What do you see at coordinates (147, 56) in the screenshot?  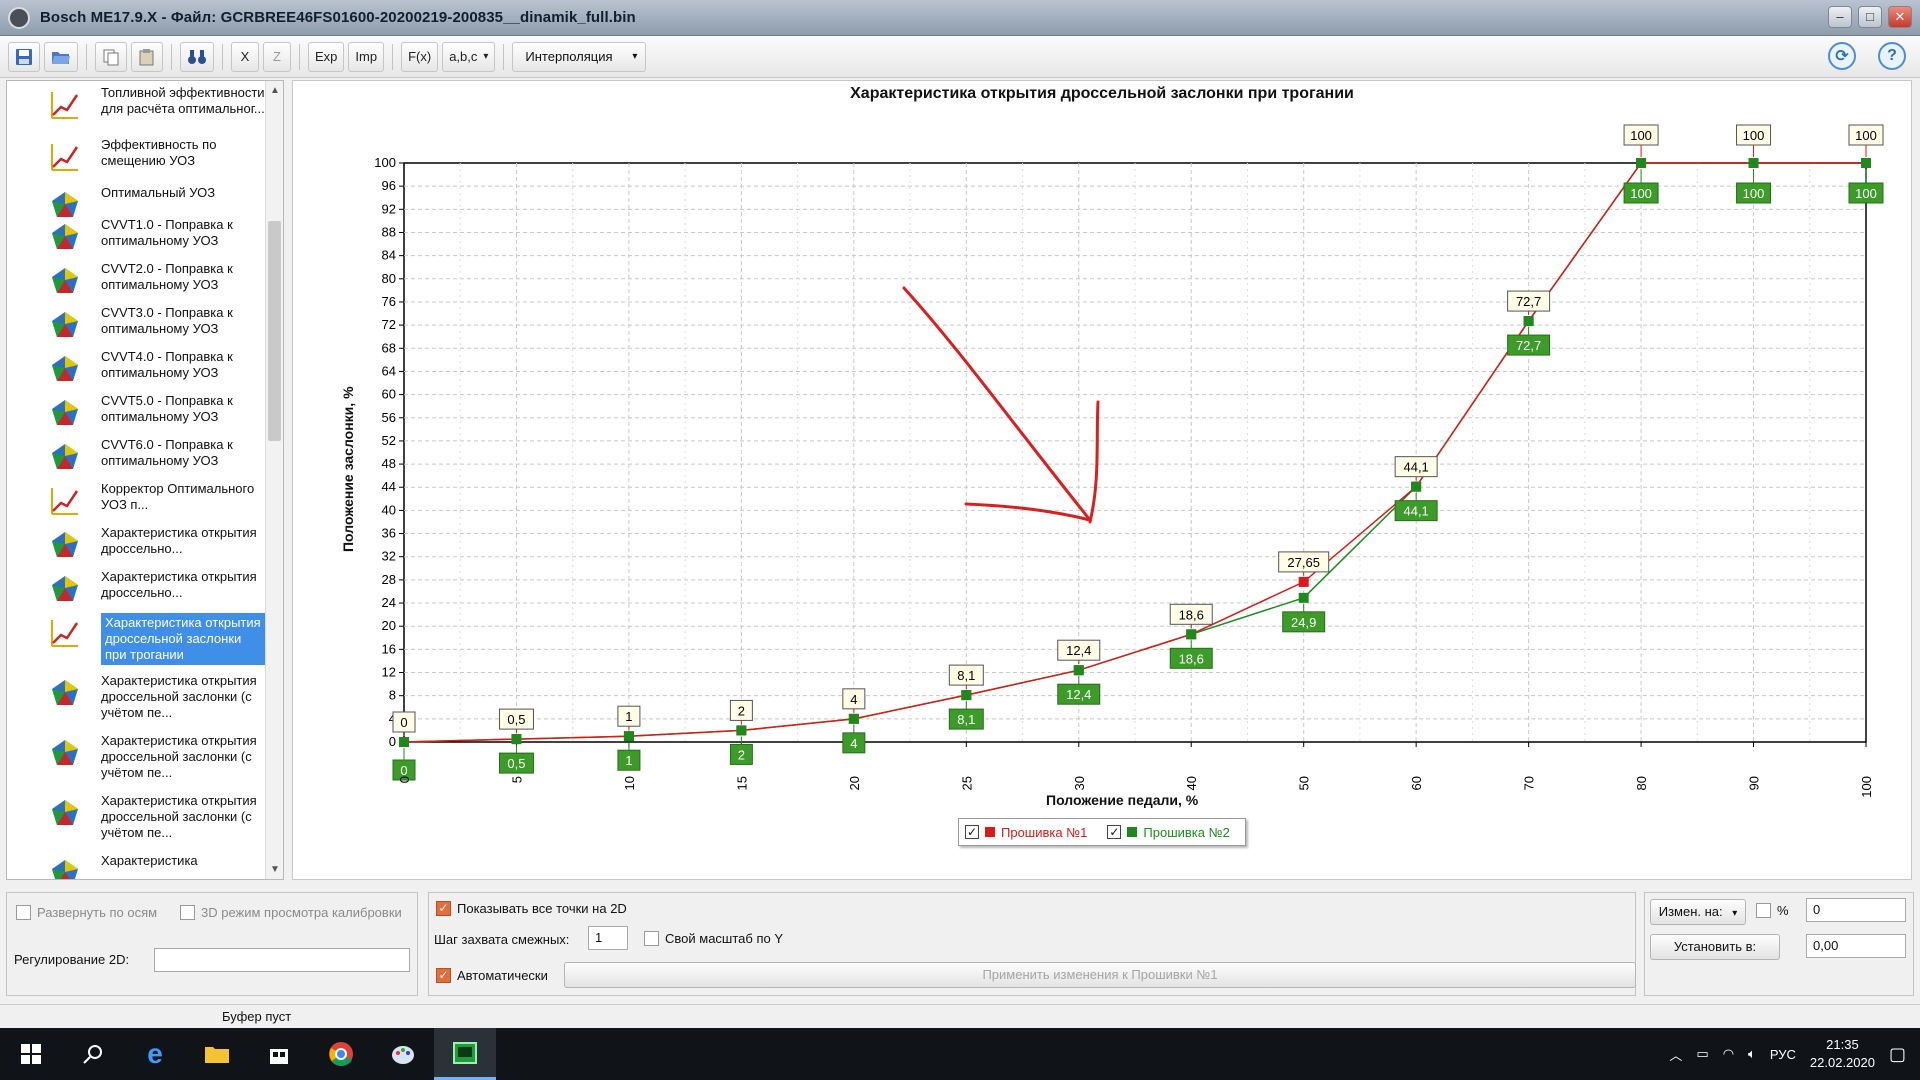 I see `paste-button` at bounding box center [147, 56].